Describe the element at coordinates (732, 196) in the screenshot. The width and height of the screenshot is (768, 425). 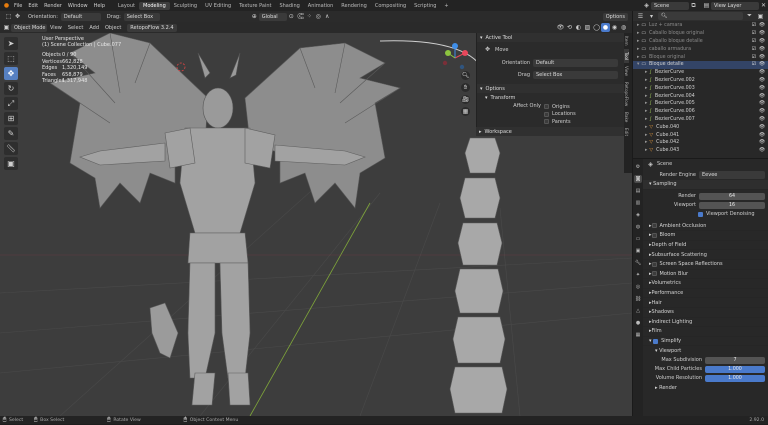
I see `render-samples-field: 64` at that location.